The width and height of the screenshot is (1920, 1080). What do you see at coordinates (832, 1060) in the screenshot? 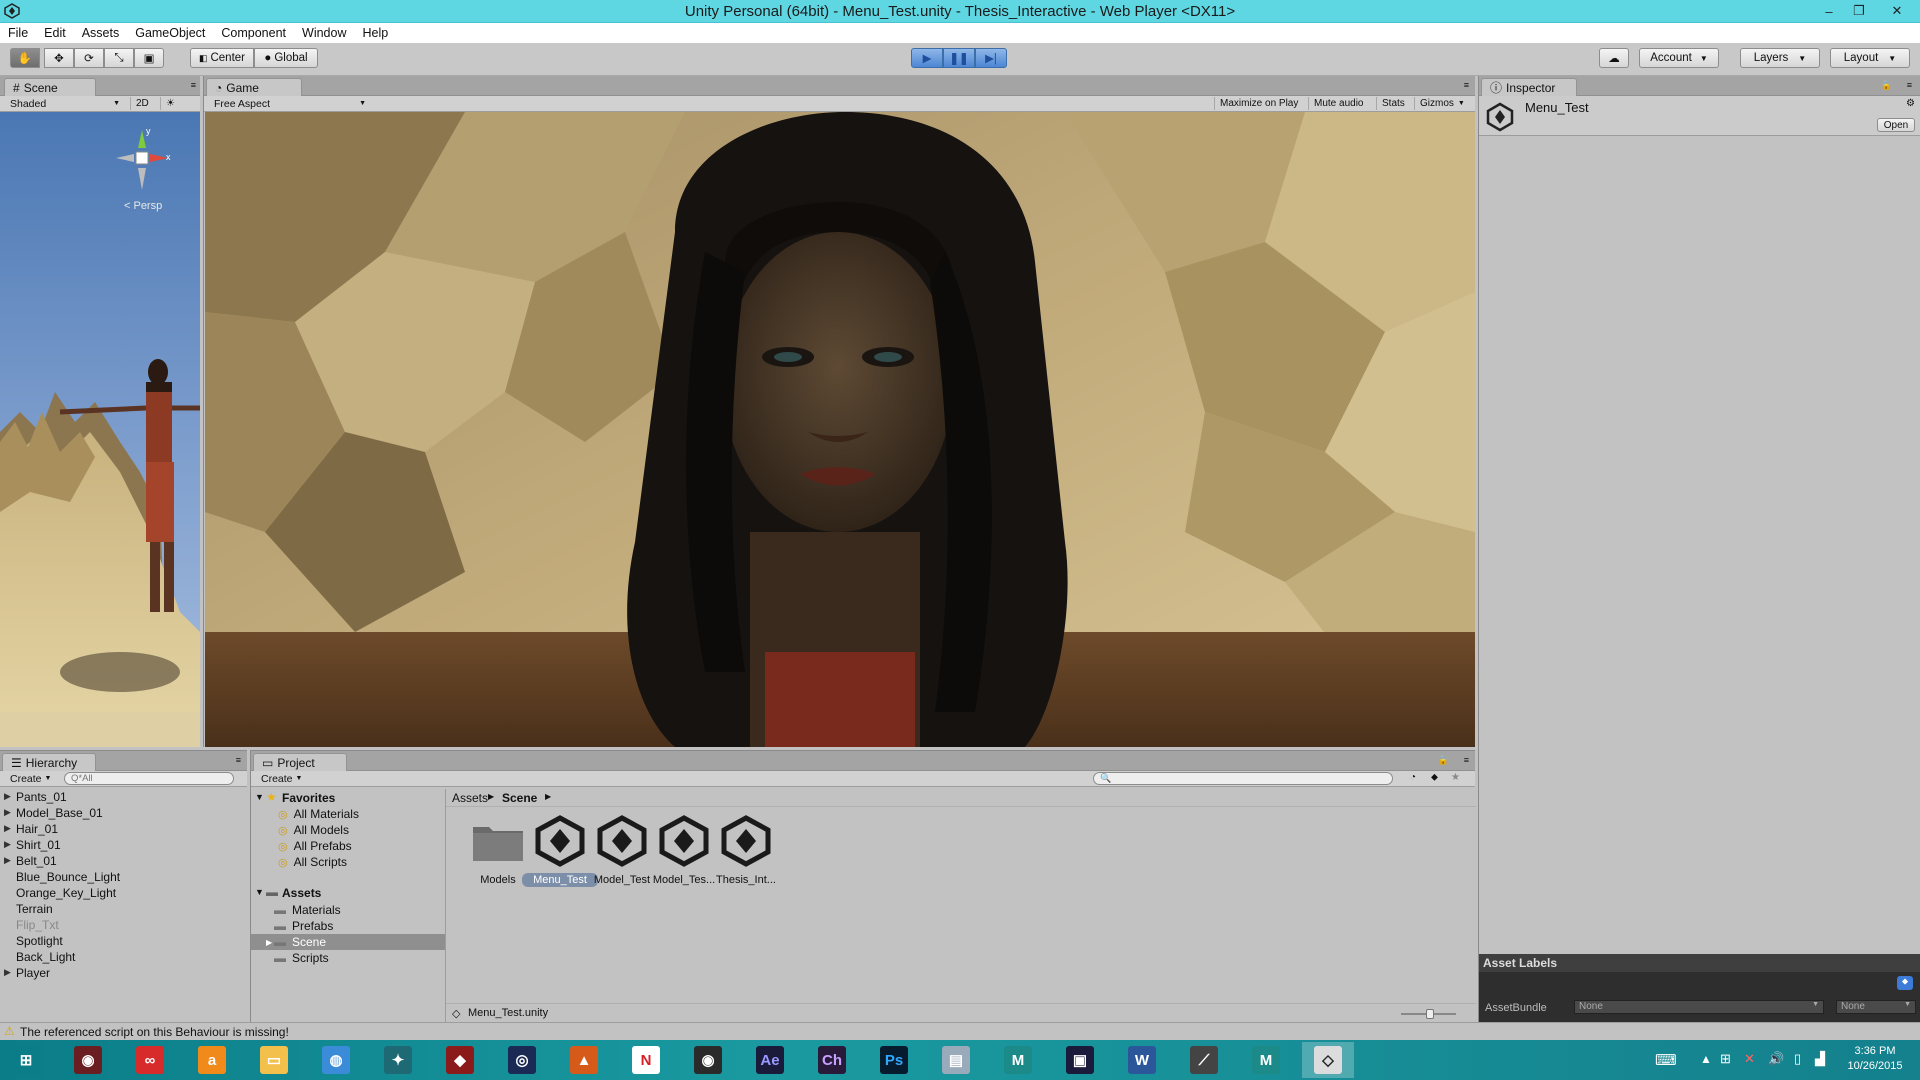
I see `taskbar-app: Ch` at bounding box center [832, 1060].